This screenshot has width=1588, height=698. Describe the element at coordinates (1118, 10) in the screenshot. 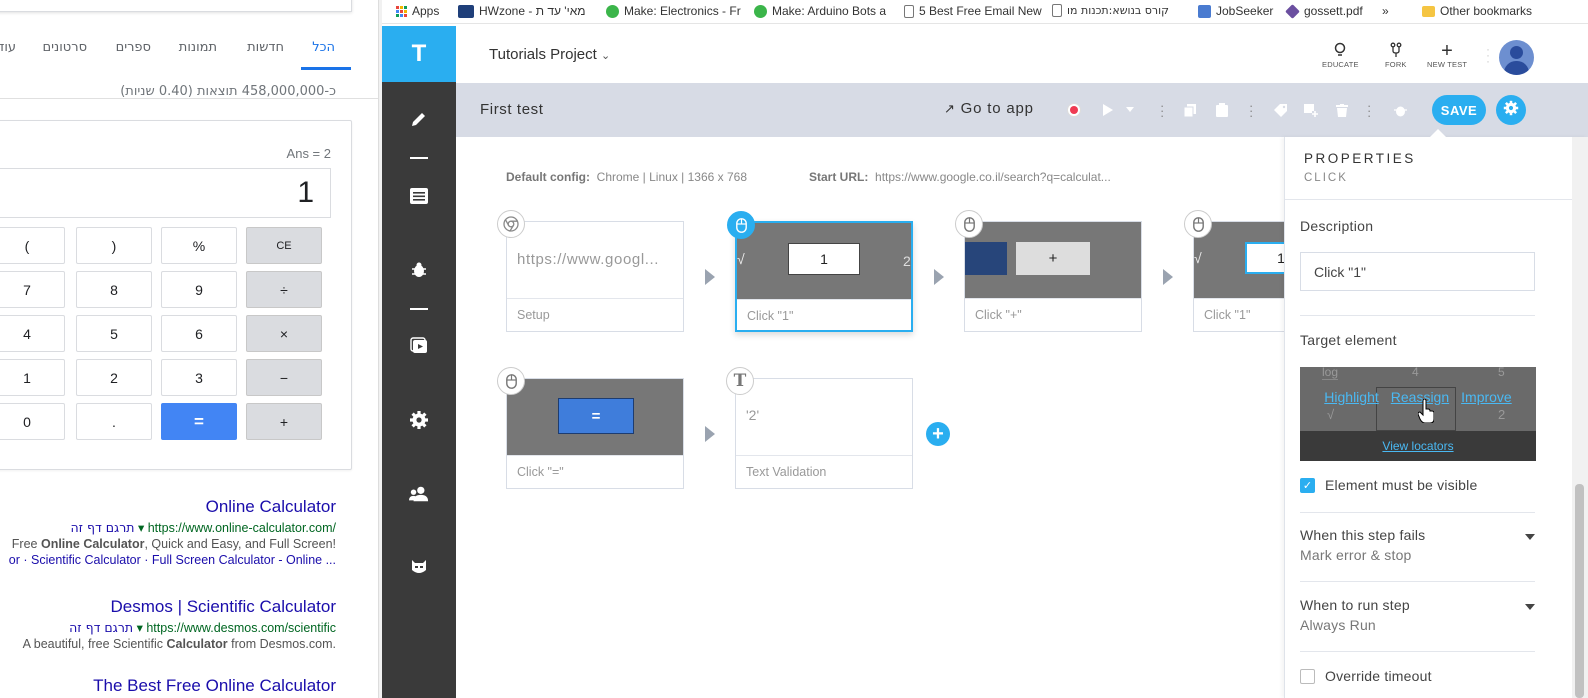

I see `bookmark-label: קורס בנושא:תכנות מו` at that location.